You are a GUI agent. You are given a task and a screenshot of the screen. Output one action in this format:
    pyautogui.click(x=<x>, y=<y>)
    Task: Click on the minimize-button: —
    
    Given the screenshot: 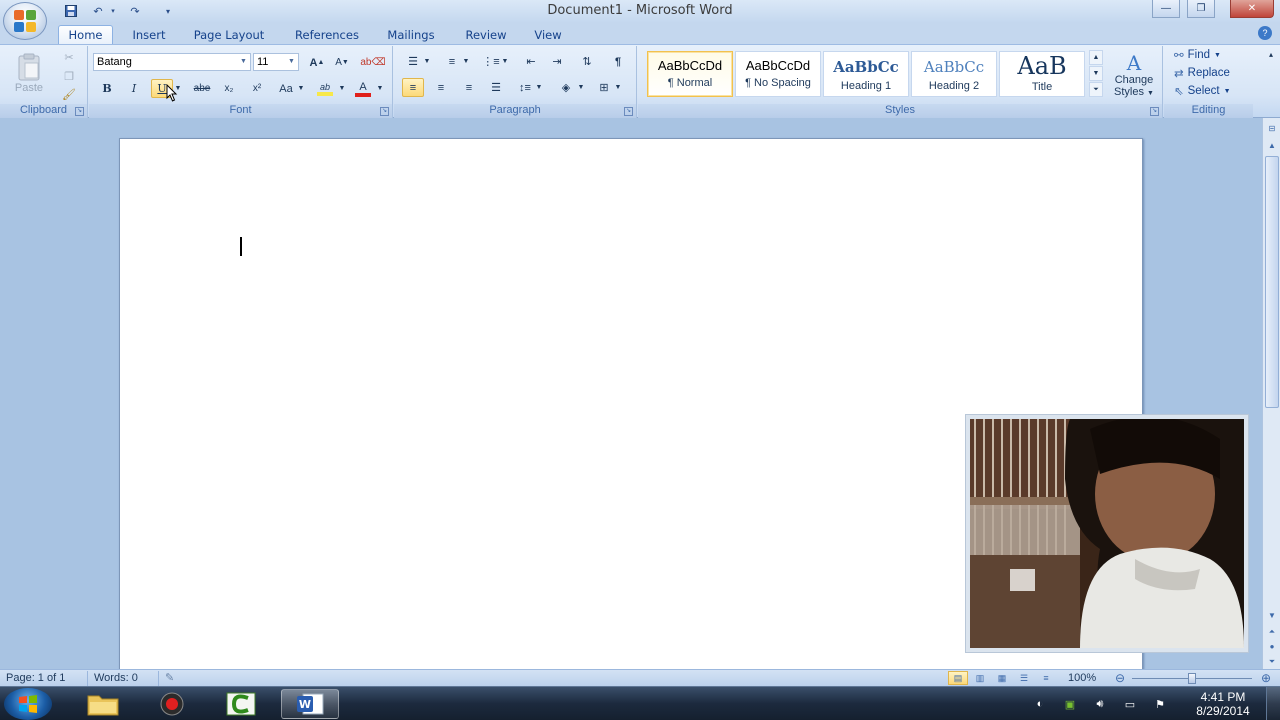 What is the action you would take?
    pyautogui.click(x=1166, y=9)
    